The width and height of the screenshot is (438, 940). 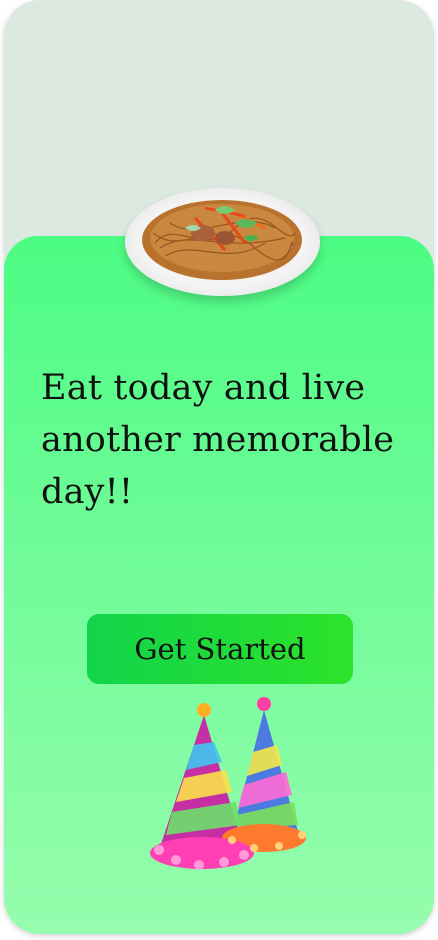 What do you see at coordinates (220, 649) in the screenshot?
I see `get-started-button: Get Started` at bounding box center [220, 649].